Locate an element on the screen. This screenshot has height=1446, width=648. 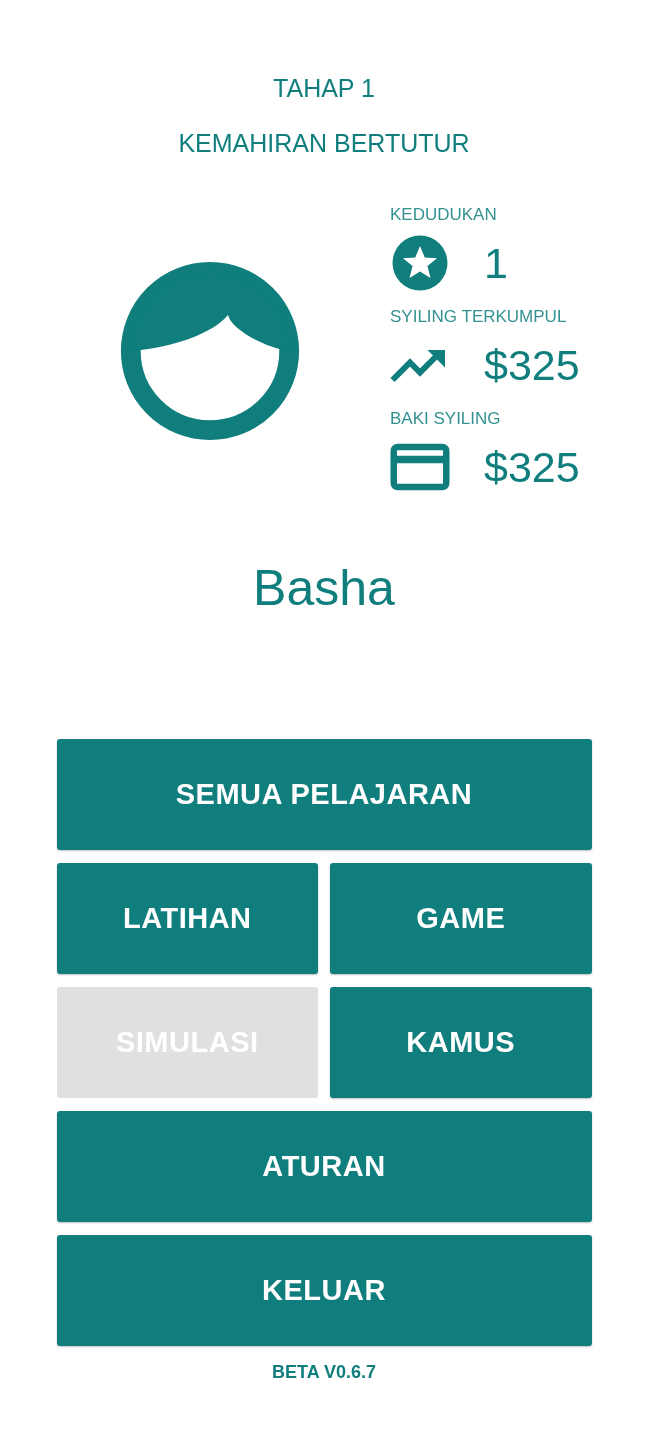
star-badge-icon is located at coordinates (420, 263).